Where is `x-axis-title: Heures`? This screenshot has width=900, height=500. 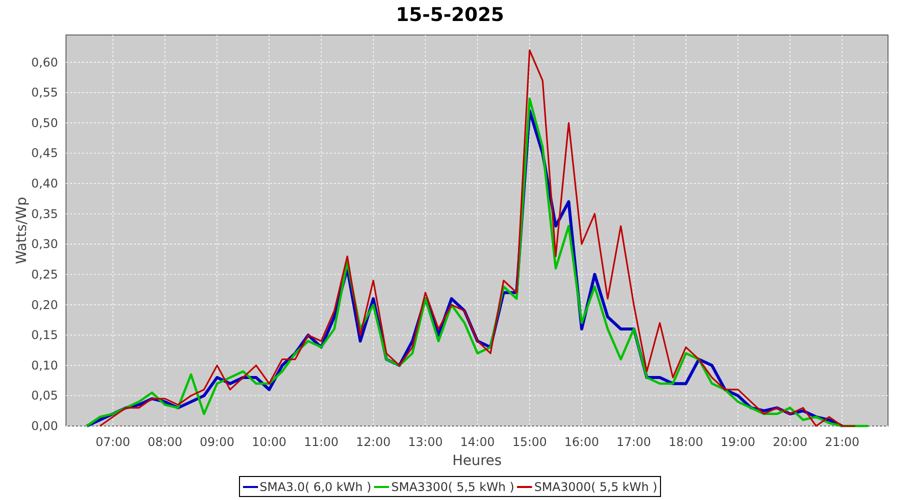
x-axis-title: Heures is located at coordinates (477, 461).